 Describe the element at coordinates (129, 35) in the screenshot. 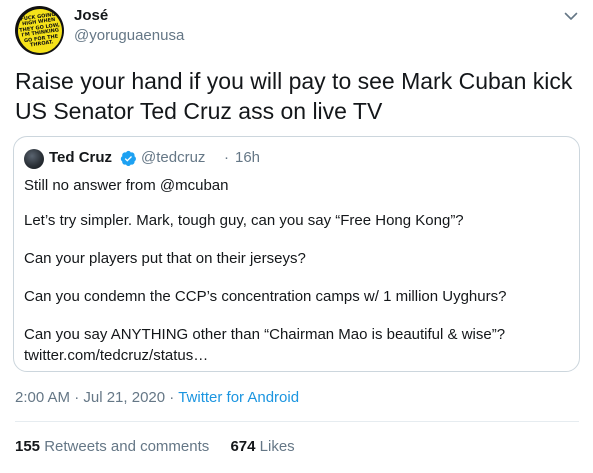

I see `author-handle: @yoruguaenusa` at that location.